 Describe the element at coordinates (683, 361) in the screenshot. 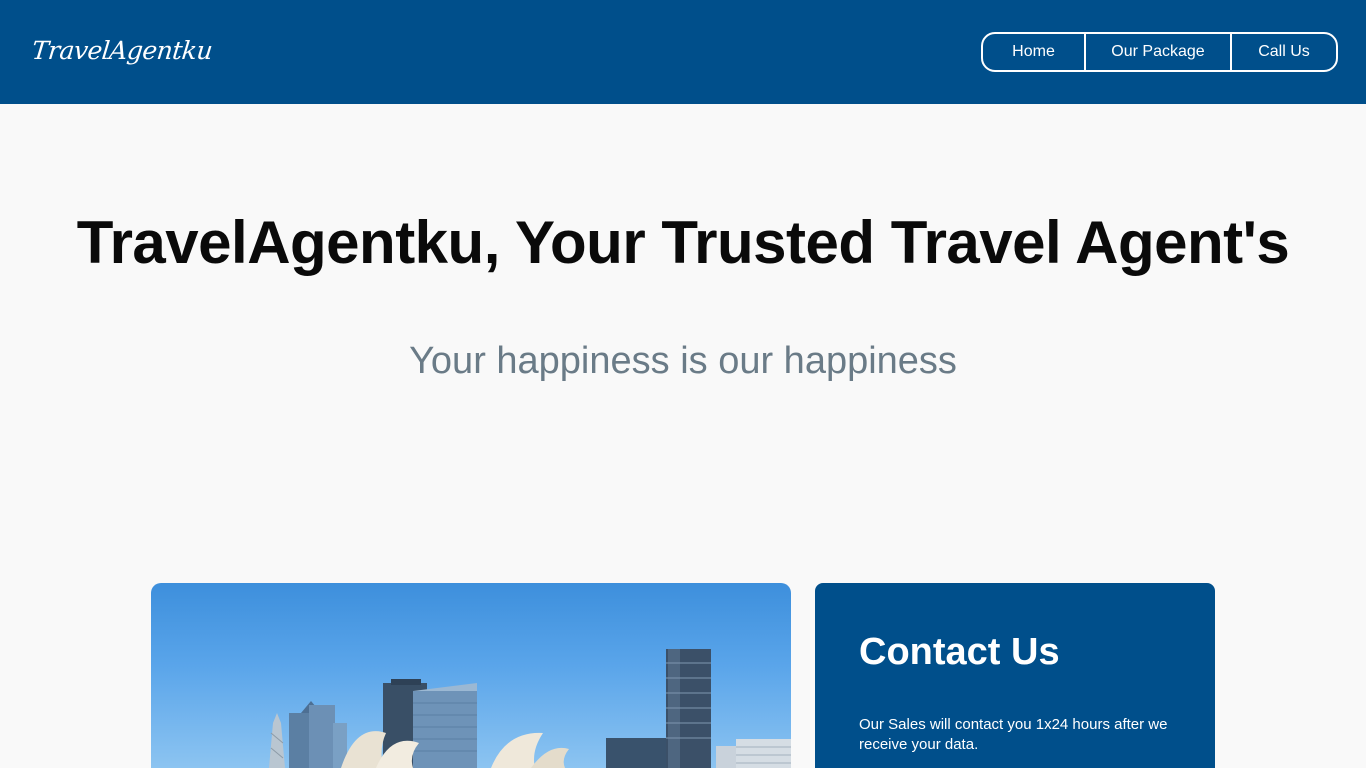

I see `hero-subtitle: Your happiness is our happiness` at that location.